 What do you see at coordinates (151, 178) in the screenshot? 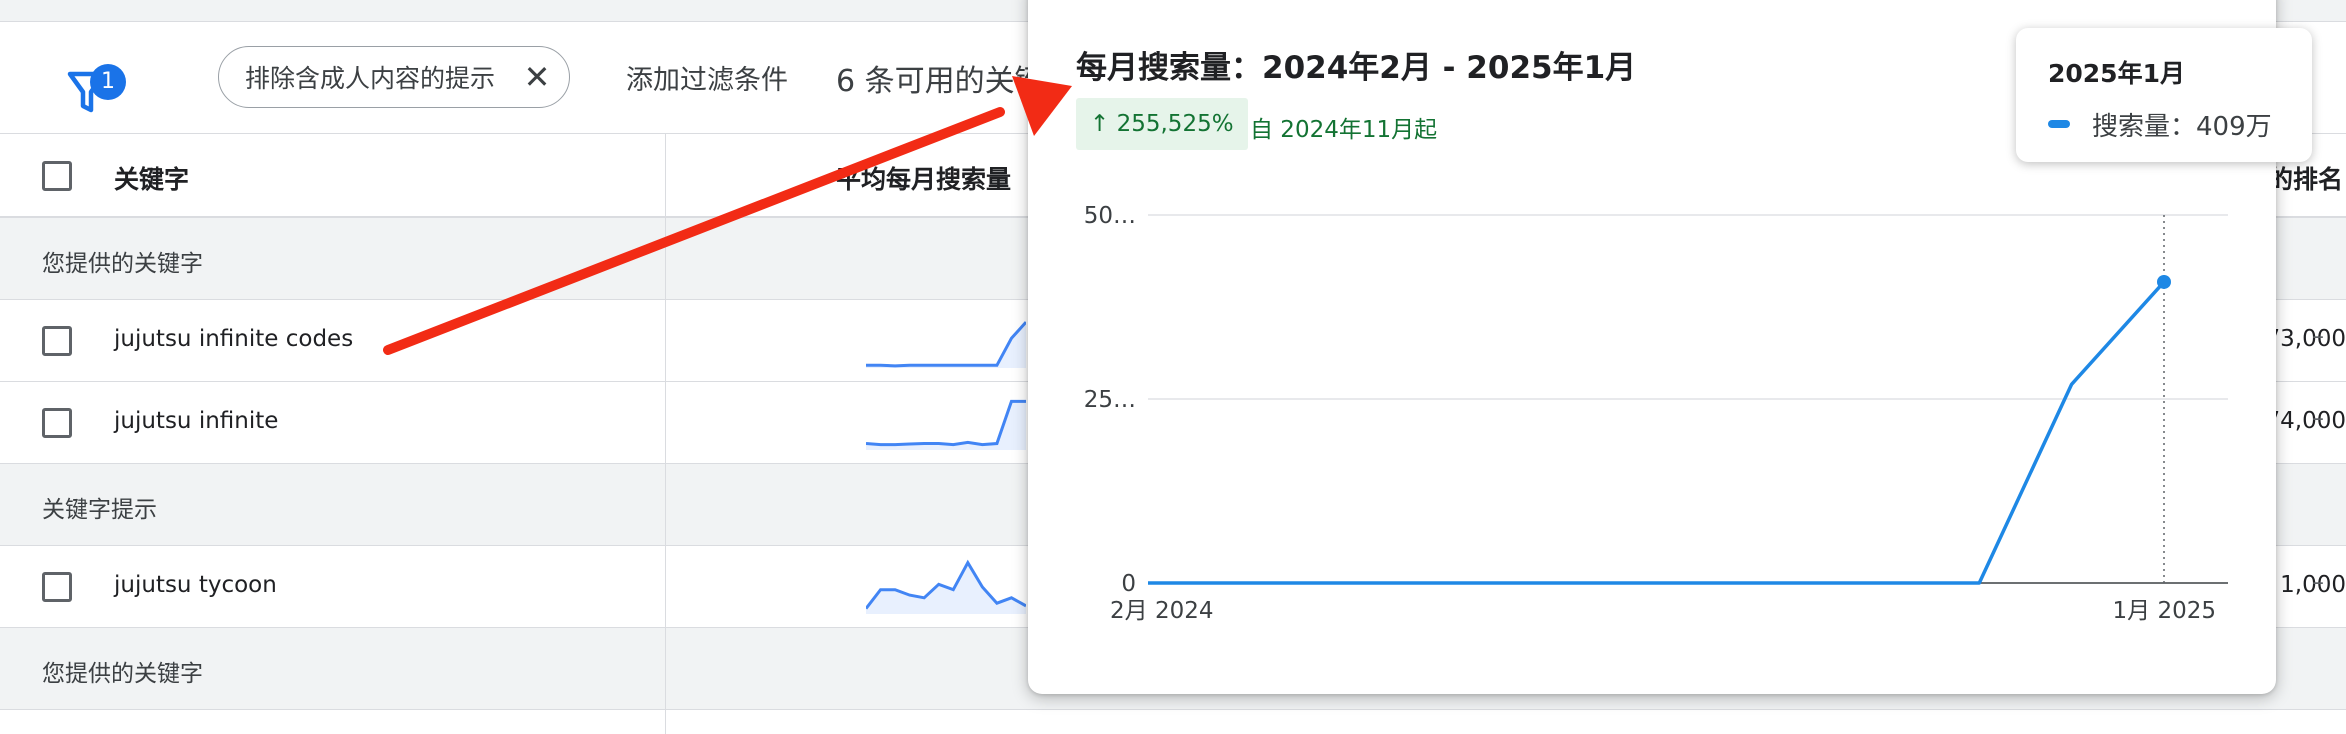
I see `header-keyword: 关键字` at bounding box center [151, 178].